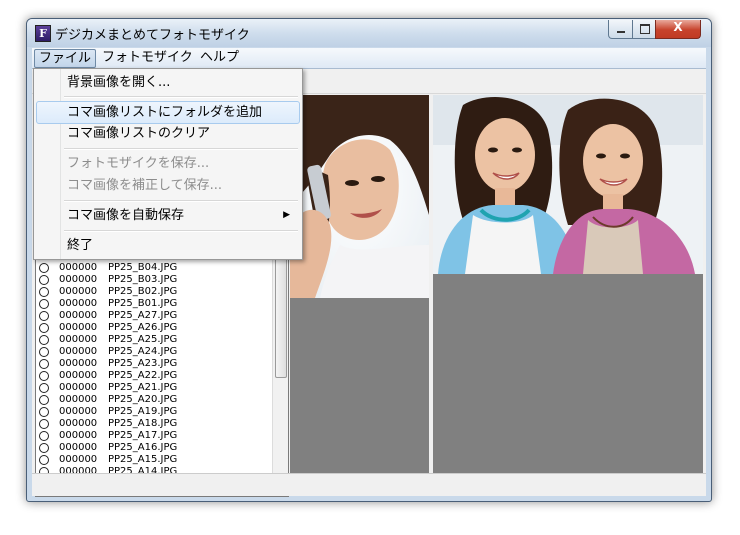 This screenshot has width=740, height=535. Describe the element at coordinates (286, 215) in the screenshot. I see `submenu-arrow-icon: ▶` at that location.